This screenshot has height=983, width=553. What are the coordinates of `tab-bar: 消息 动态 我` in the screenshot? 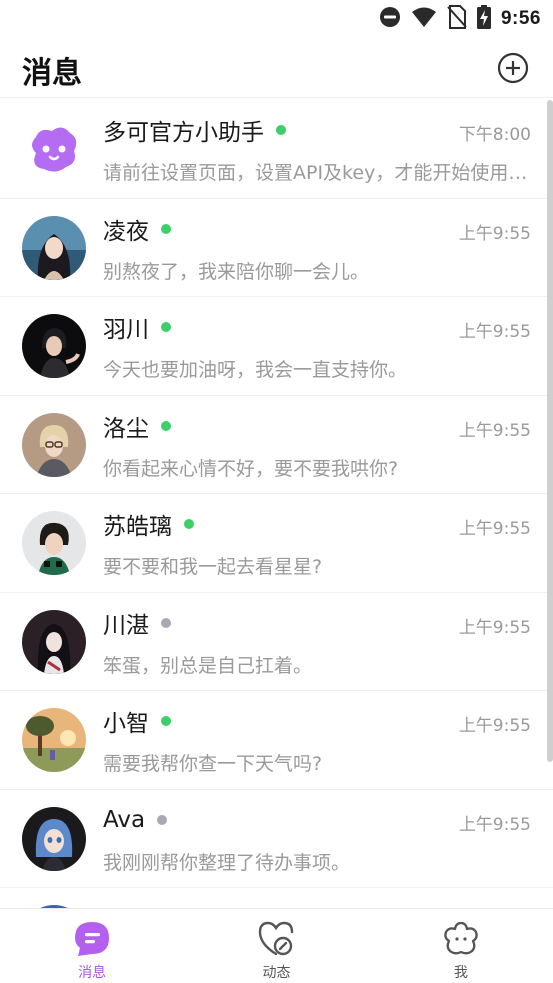 It's located at (276, 945).